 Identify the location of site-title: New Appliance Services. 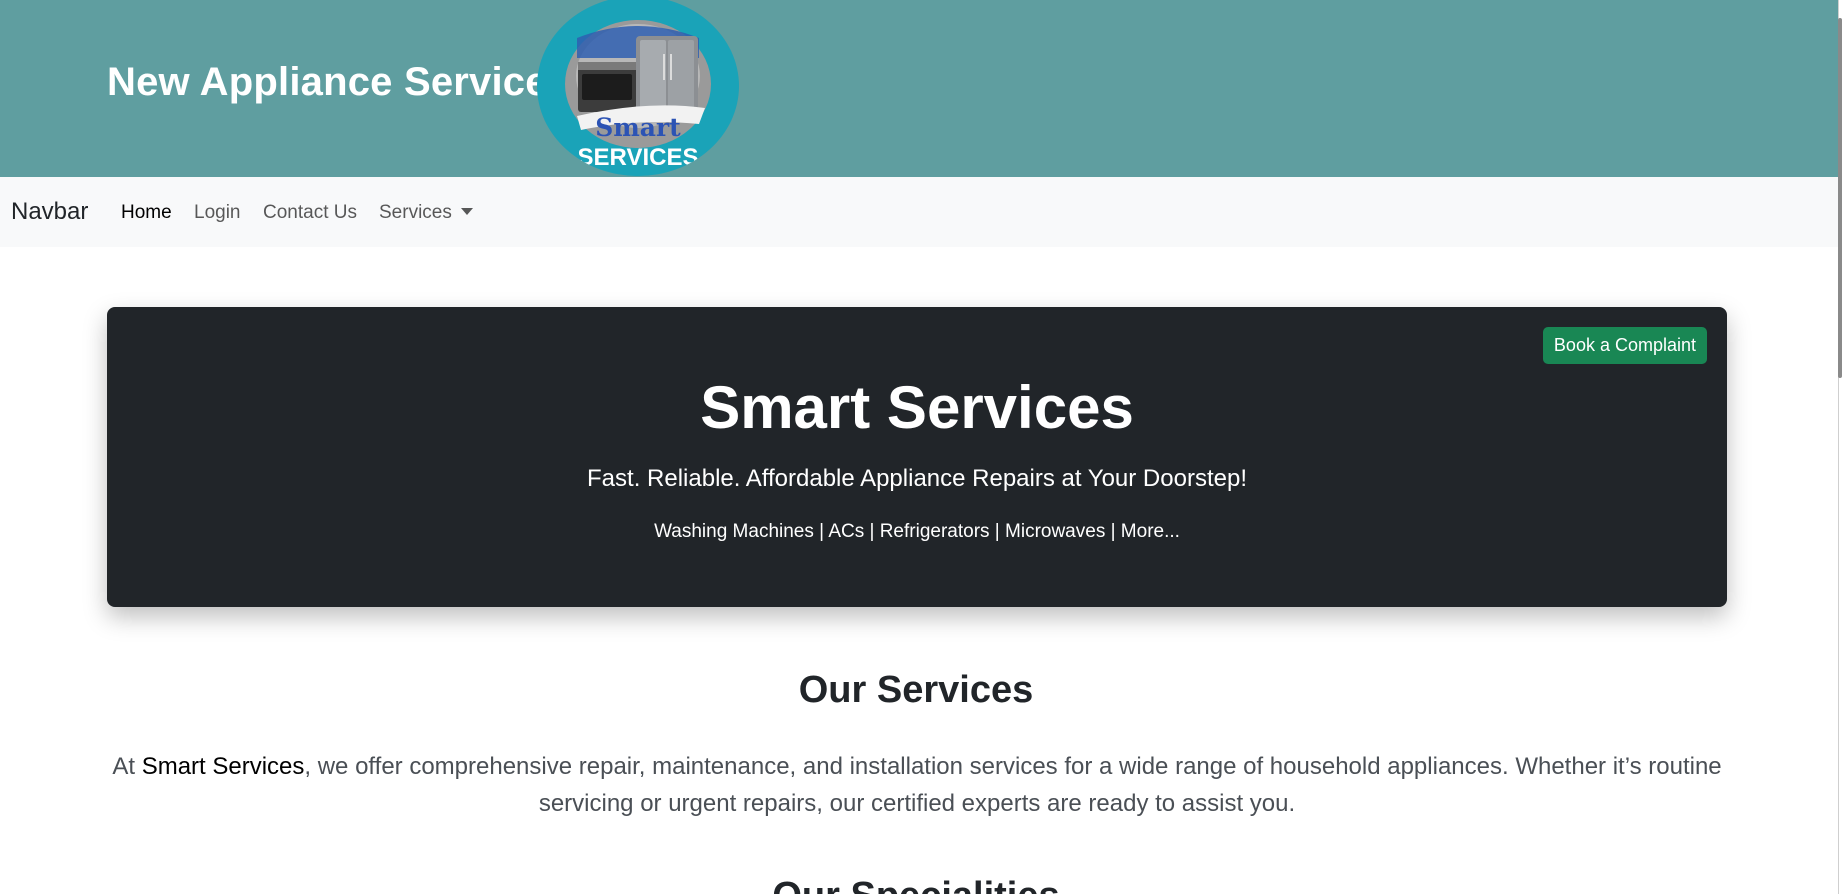
(339, 82).